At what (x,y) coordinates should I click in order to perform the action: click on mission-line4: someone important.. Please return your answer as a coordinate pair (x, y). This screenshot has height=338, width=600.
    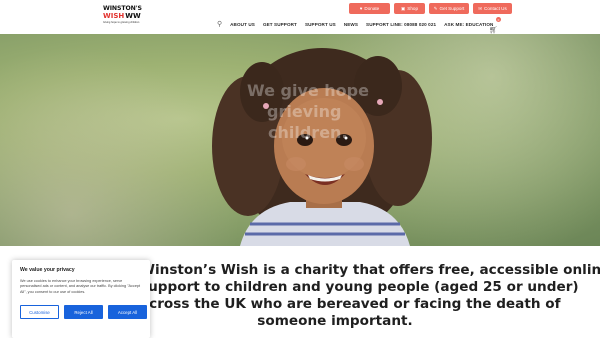
    Looking at the image, I should click on (335, 321).